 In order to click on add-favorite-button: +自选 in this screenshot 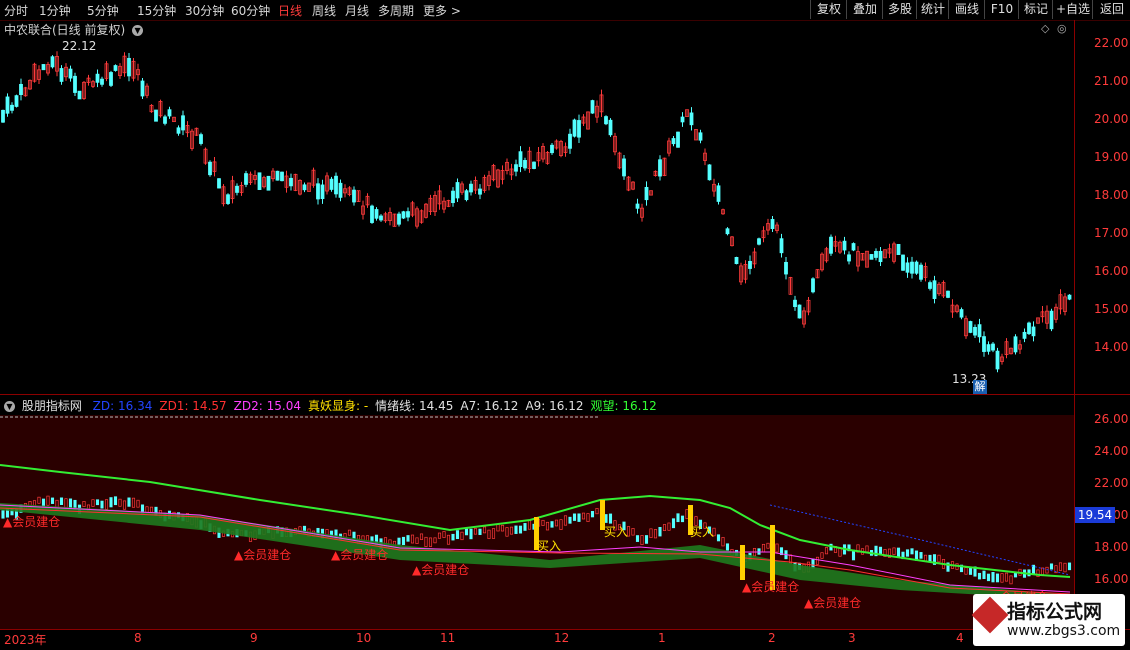, I will do `click(1072, 9)`.